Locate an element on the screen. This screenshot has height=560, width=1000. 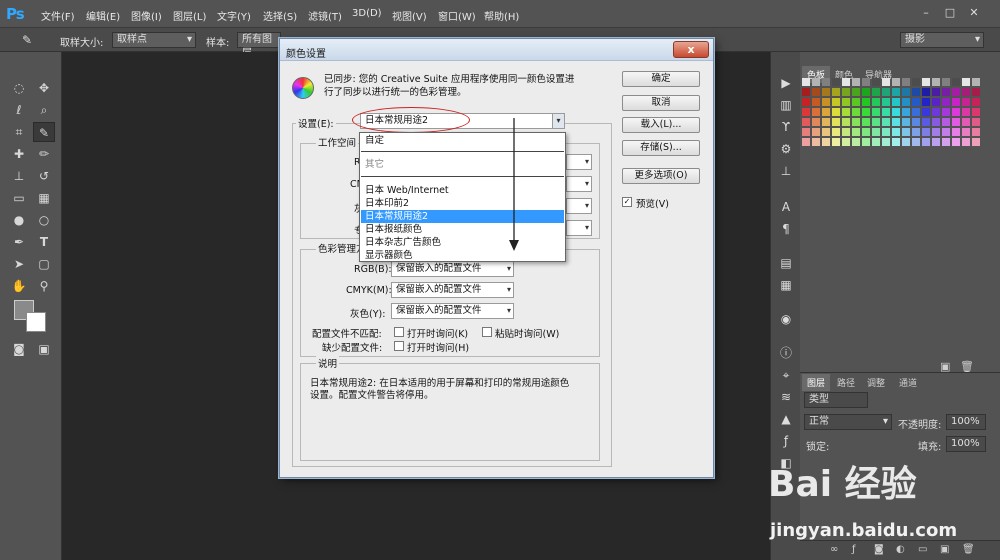
menu-image: 图像(I) is located at coordinates (146, 15).